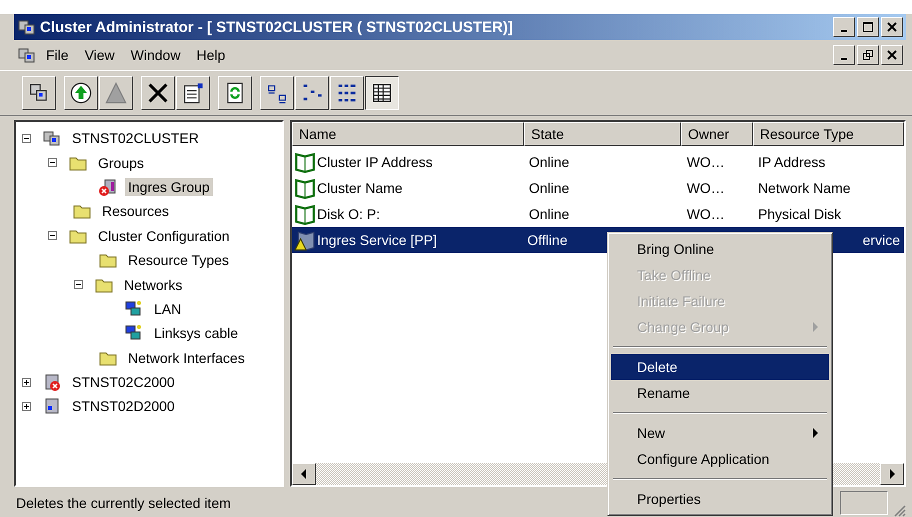 The width and height of the screenshot is (912, 517). I want to click on tree-item: STNST02D2000, so click(123, 406).